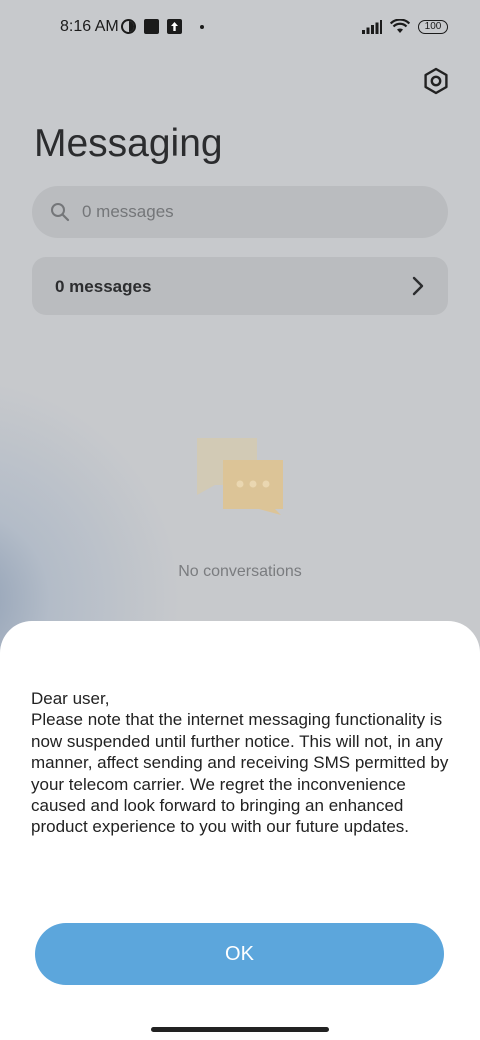  I want to click on battery-icon: 100, so click(433, 26).